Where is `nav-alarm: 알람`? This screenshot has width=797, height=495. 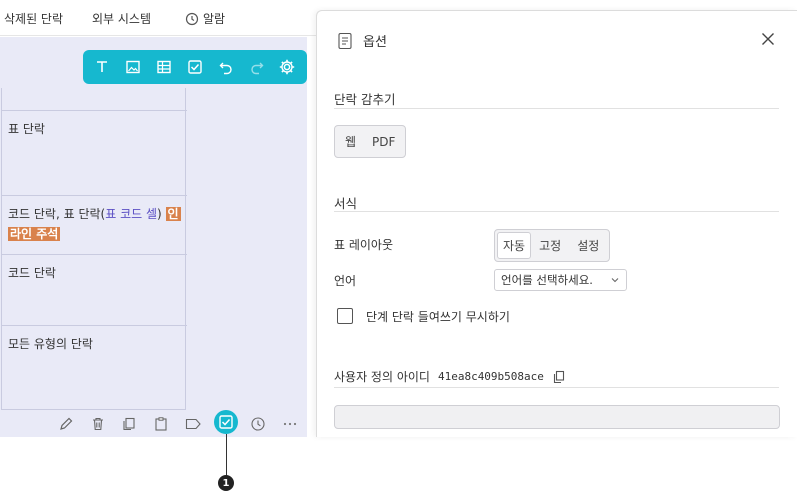
nav-alarm: 알람 is located at coordinates (205, 18).